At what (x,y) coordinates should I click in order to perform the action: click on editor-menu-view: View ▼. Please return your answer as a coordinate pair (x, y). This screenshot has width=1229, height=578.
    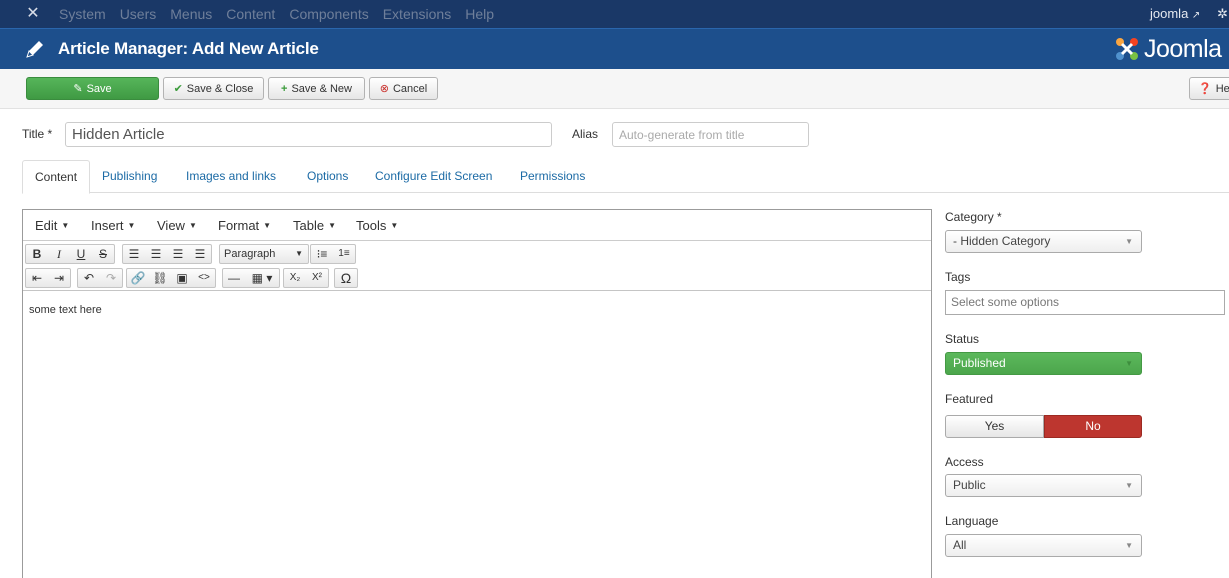
    Looking at the image, I should click on (177, 225).